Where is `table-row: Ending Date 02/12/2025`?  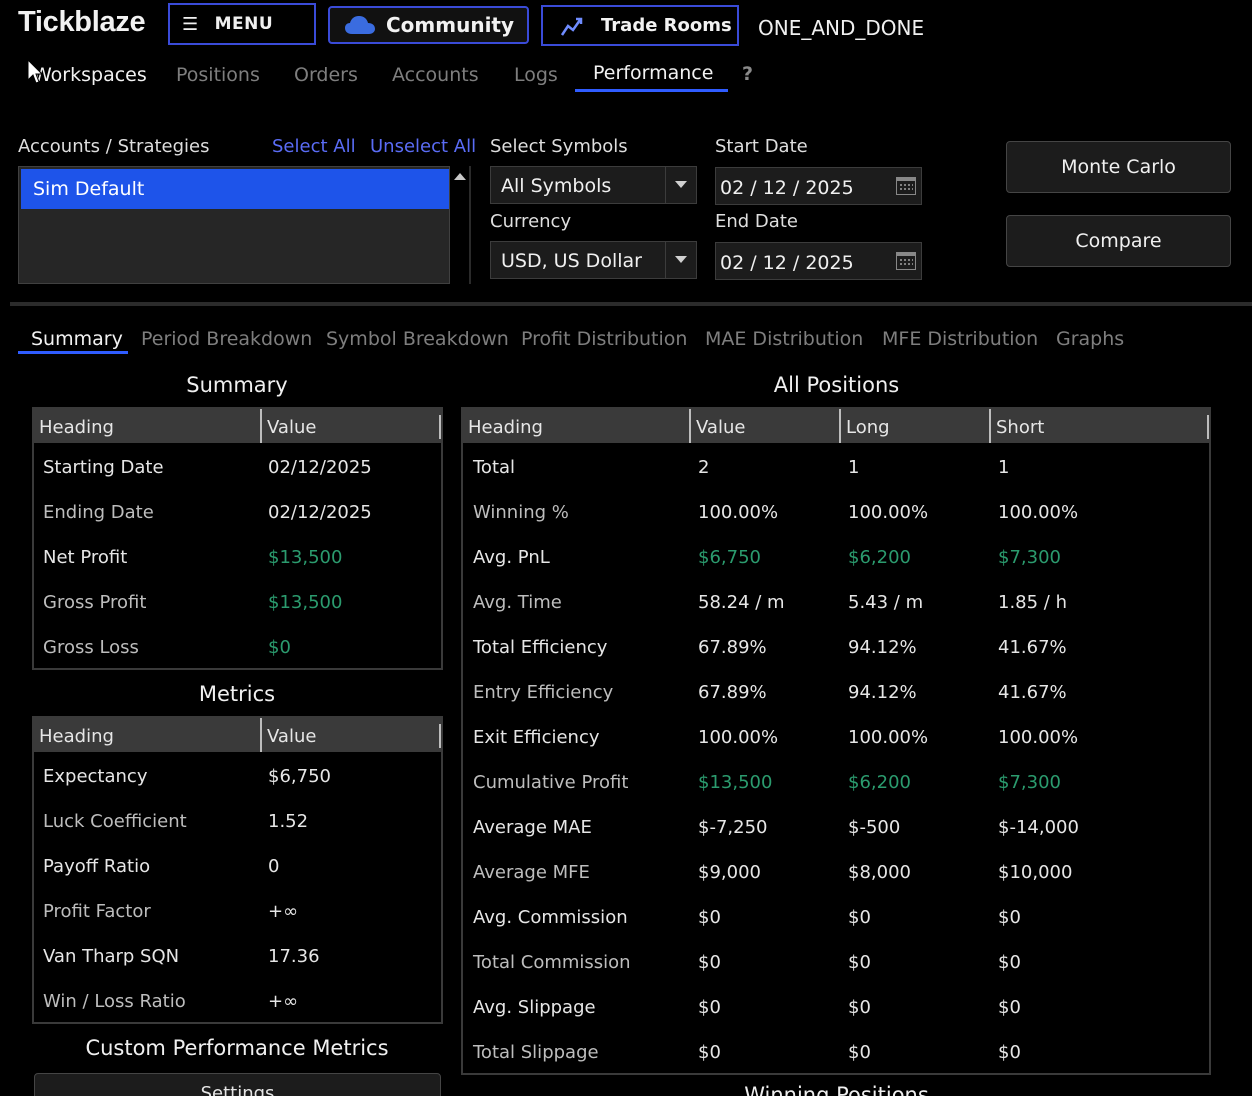 table-row: Ending Date 02/12/2025 is located at coordinates (237, 510).